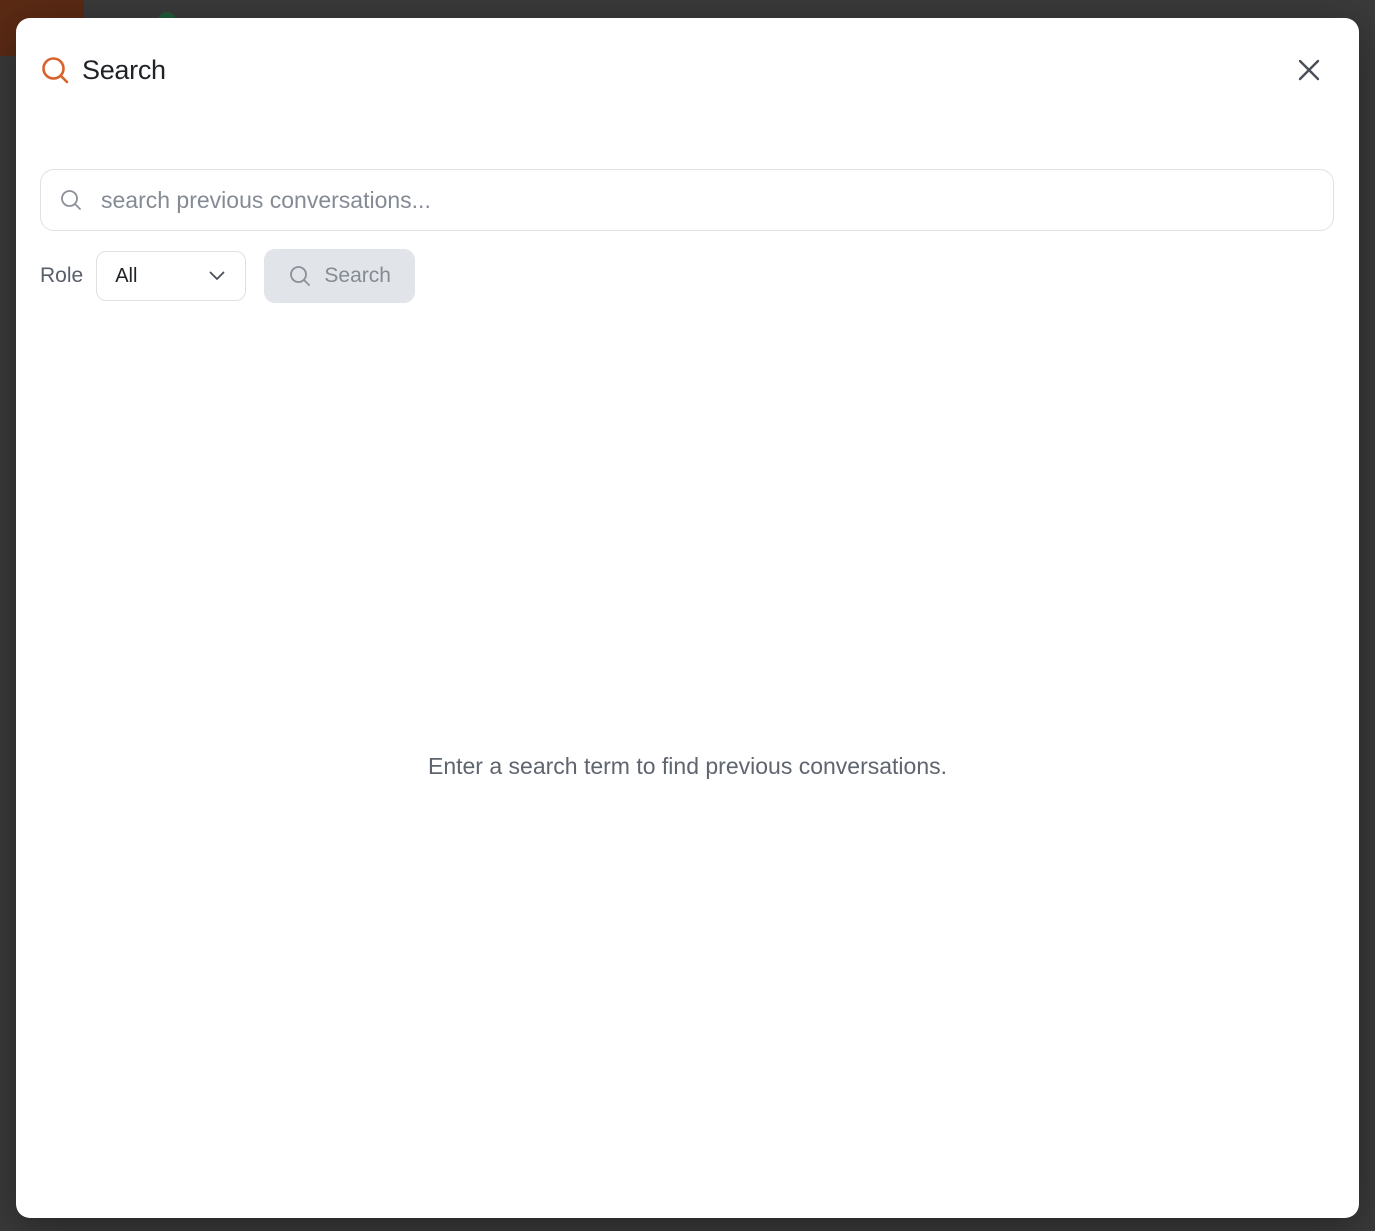  What do you see at coordinates (217, 275) in the screenshot?
I see `chevron-down-icon` at bounding box center [217, 275].